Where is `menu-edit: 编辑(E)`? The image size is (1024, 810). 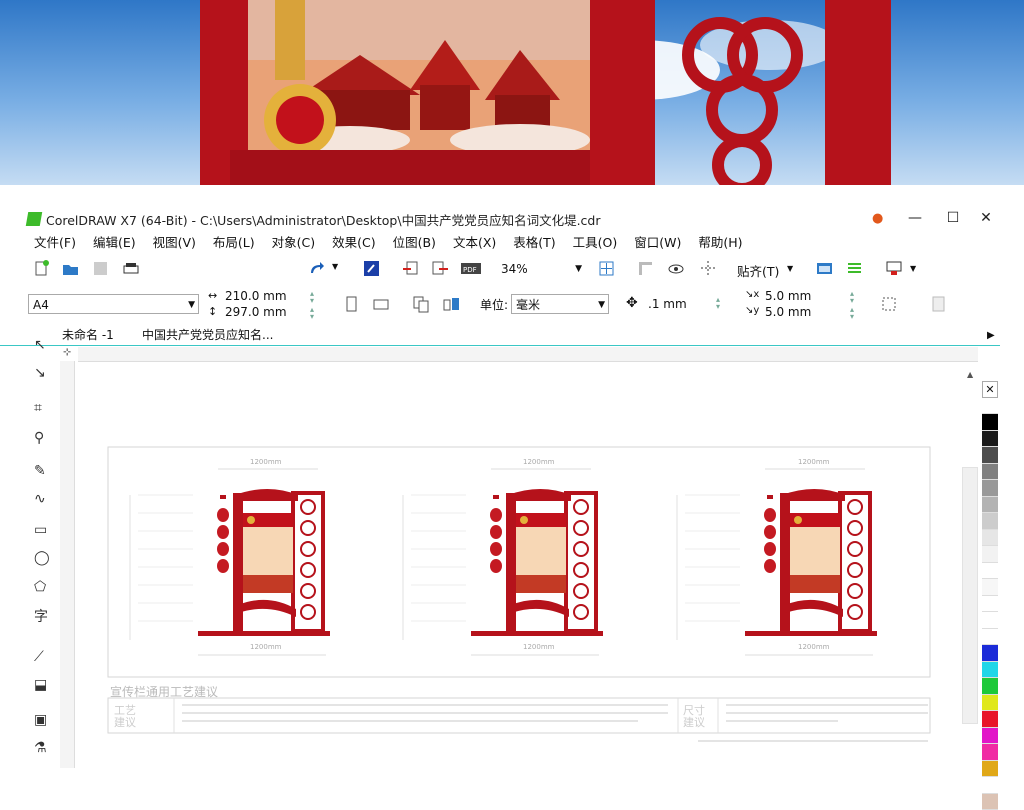
menu-edit: 编辑(E) is located at coordinates (114, 243).